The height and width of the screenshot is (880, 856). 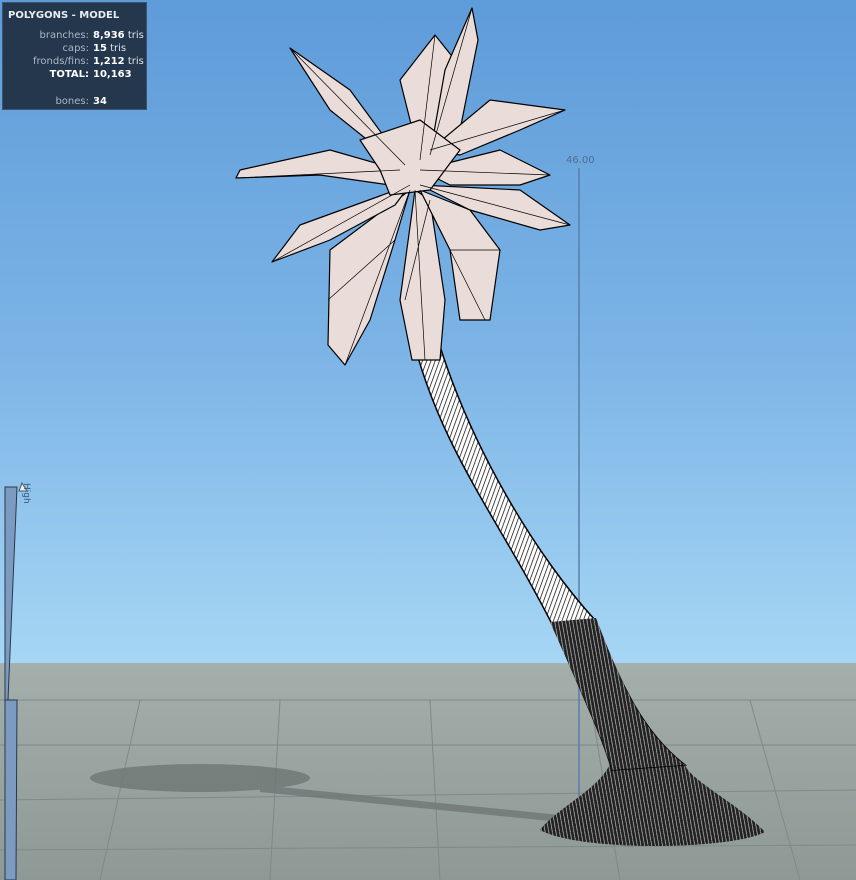 I want to click on stat-row-branches: branches: 8,936 tris, so click(x=91, y=35).